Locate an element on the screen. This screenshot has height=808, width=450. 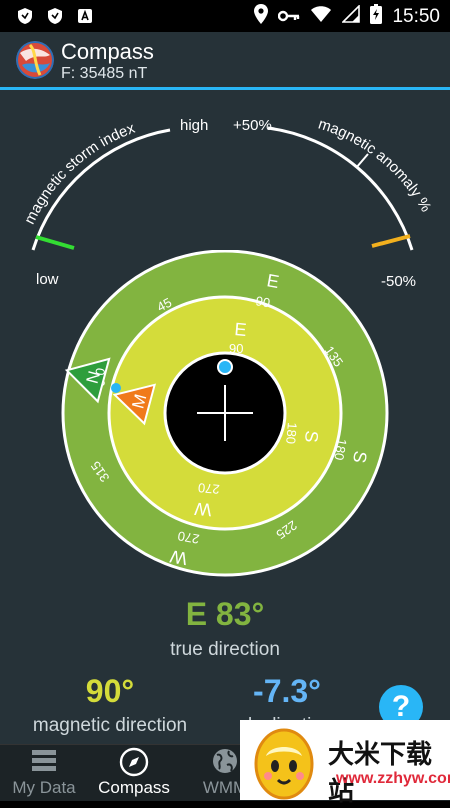
inner-w-label: W is located at coordinates (203, 509).